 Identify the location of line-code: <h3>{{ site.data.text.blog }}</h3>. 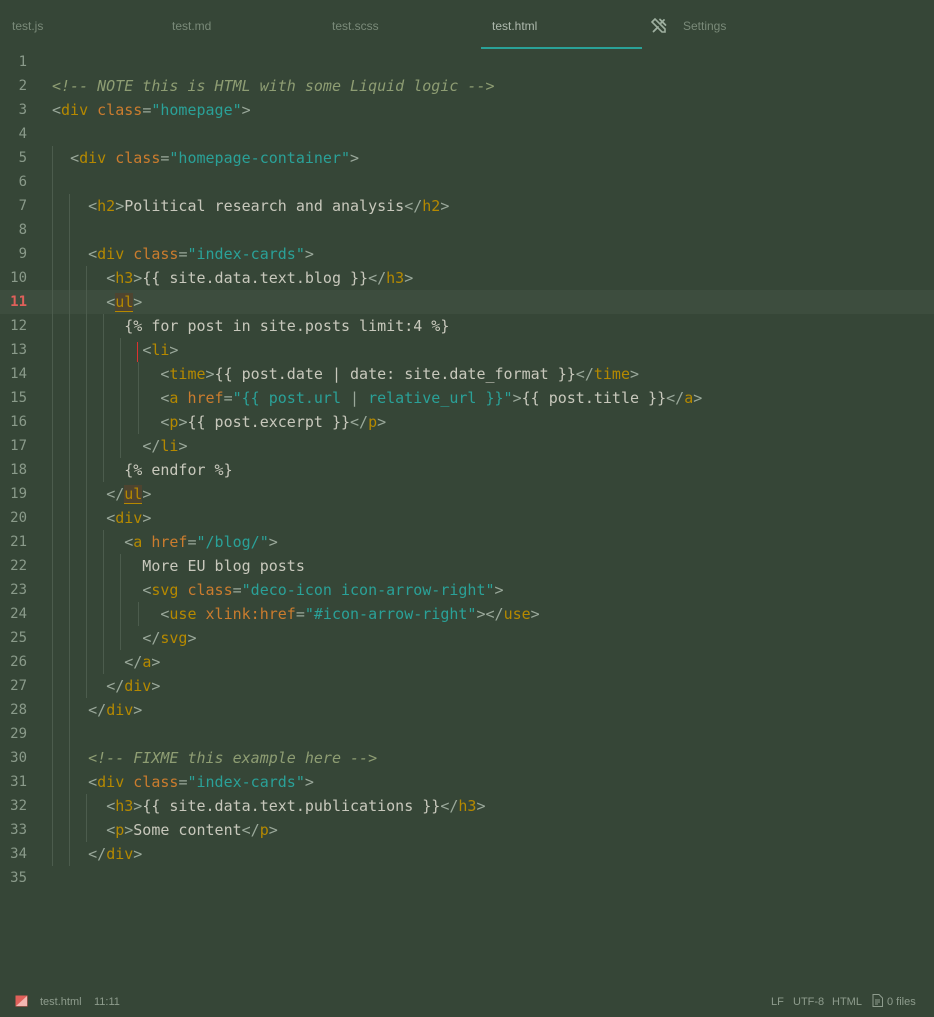
(260, 278).